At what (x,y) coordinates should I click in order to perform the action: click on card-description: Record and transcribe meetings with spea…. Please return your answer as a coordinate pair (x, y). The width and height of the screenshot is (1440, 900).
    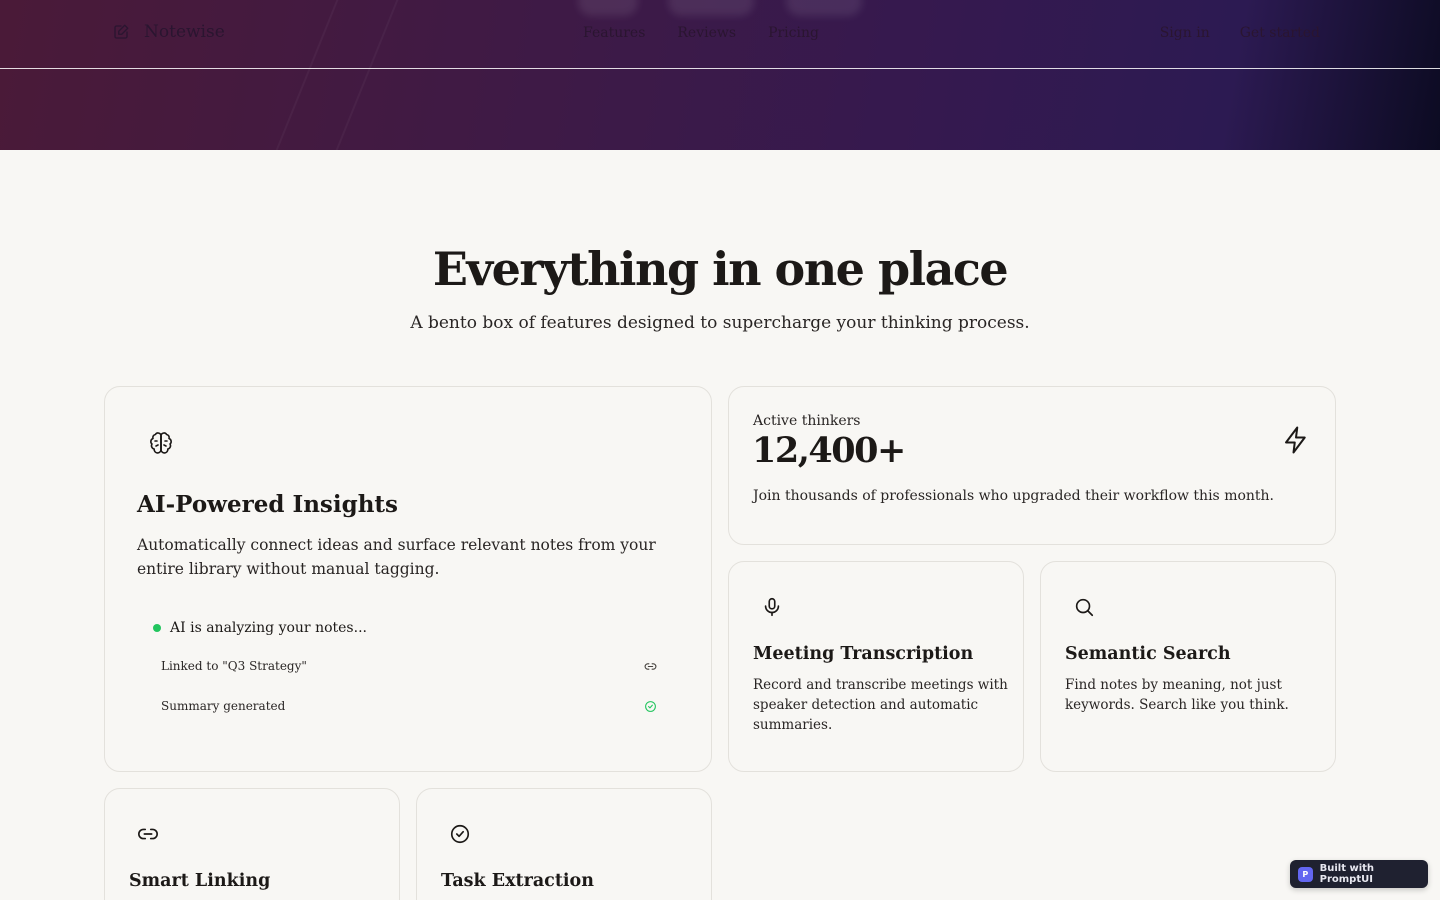
    Looking at the image, I should click on (880, 705).